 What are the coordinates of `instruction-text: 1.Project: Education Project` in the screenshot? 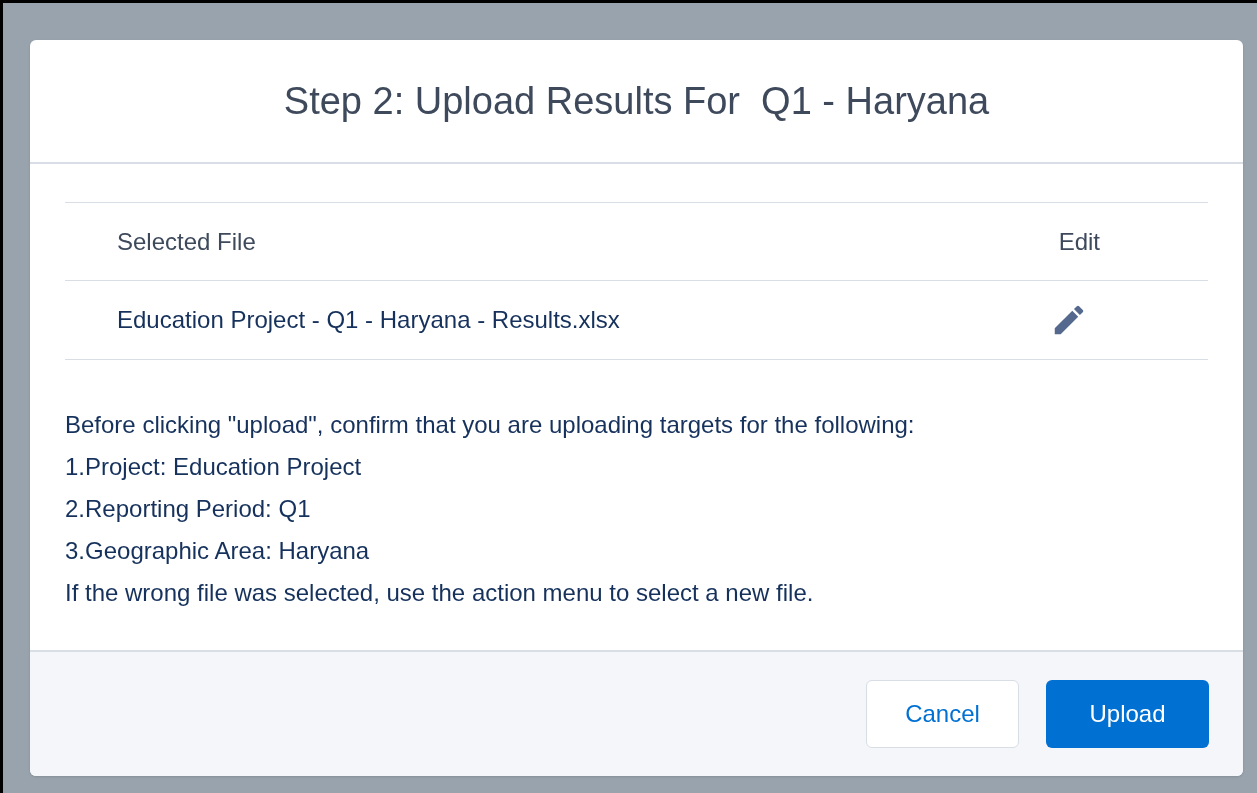 It's located at (213, 467).